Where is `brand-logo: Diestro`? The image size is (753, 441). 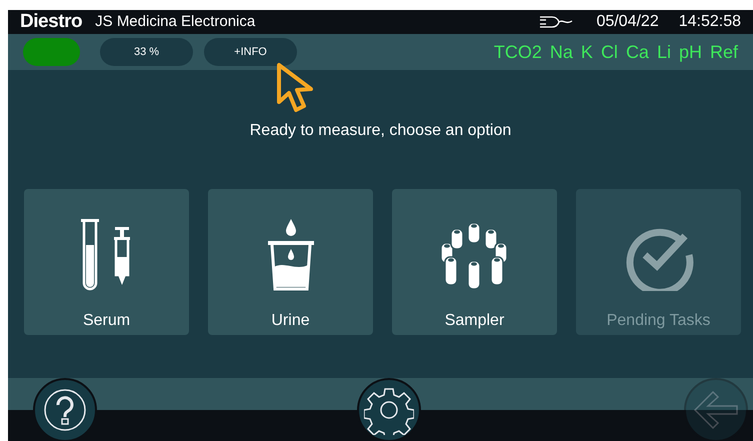
brand-logo: Diestro is located at coordinates (51, 22).